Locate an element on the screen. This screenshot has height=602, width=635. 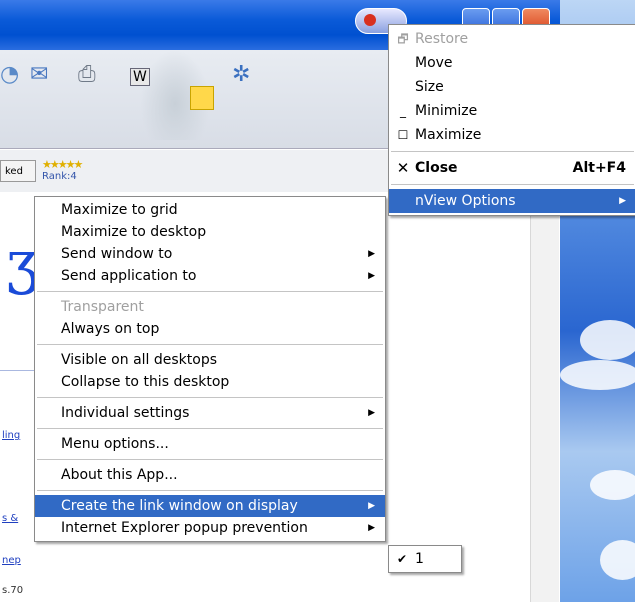
menu-item-label: Individual settings is located at coordinates (125, 413).